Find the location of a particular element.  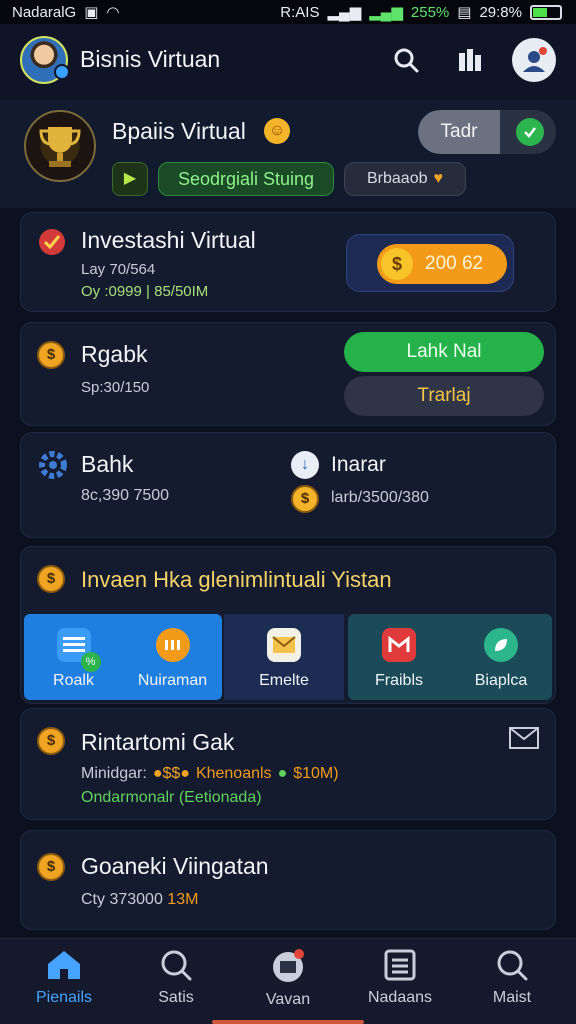

goaneki-sub: Cty 373000 13M is located at coordinates (139, 900).